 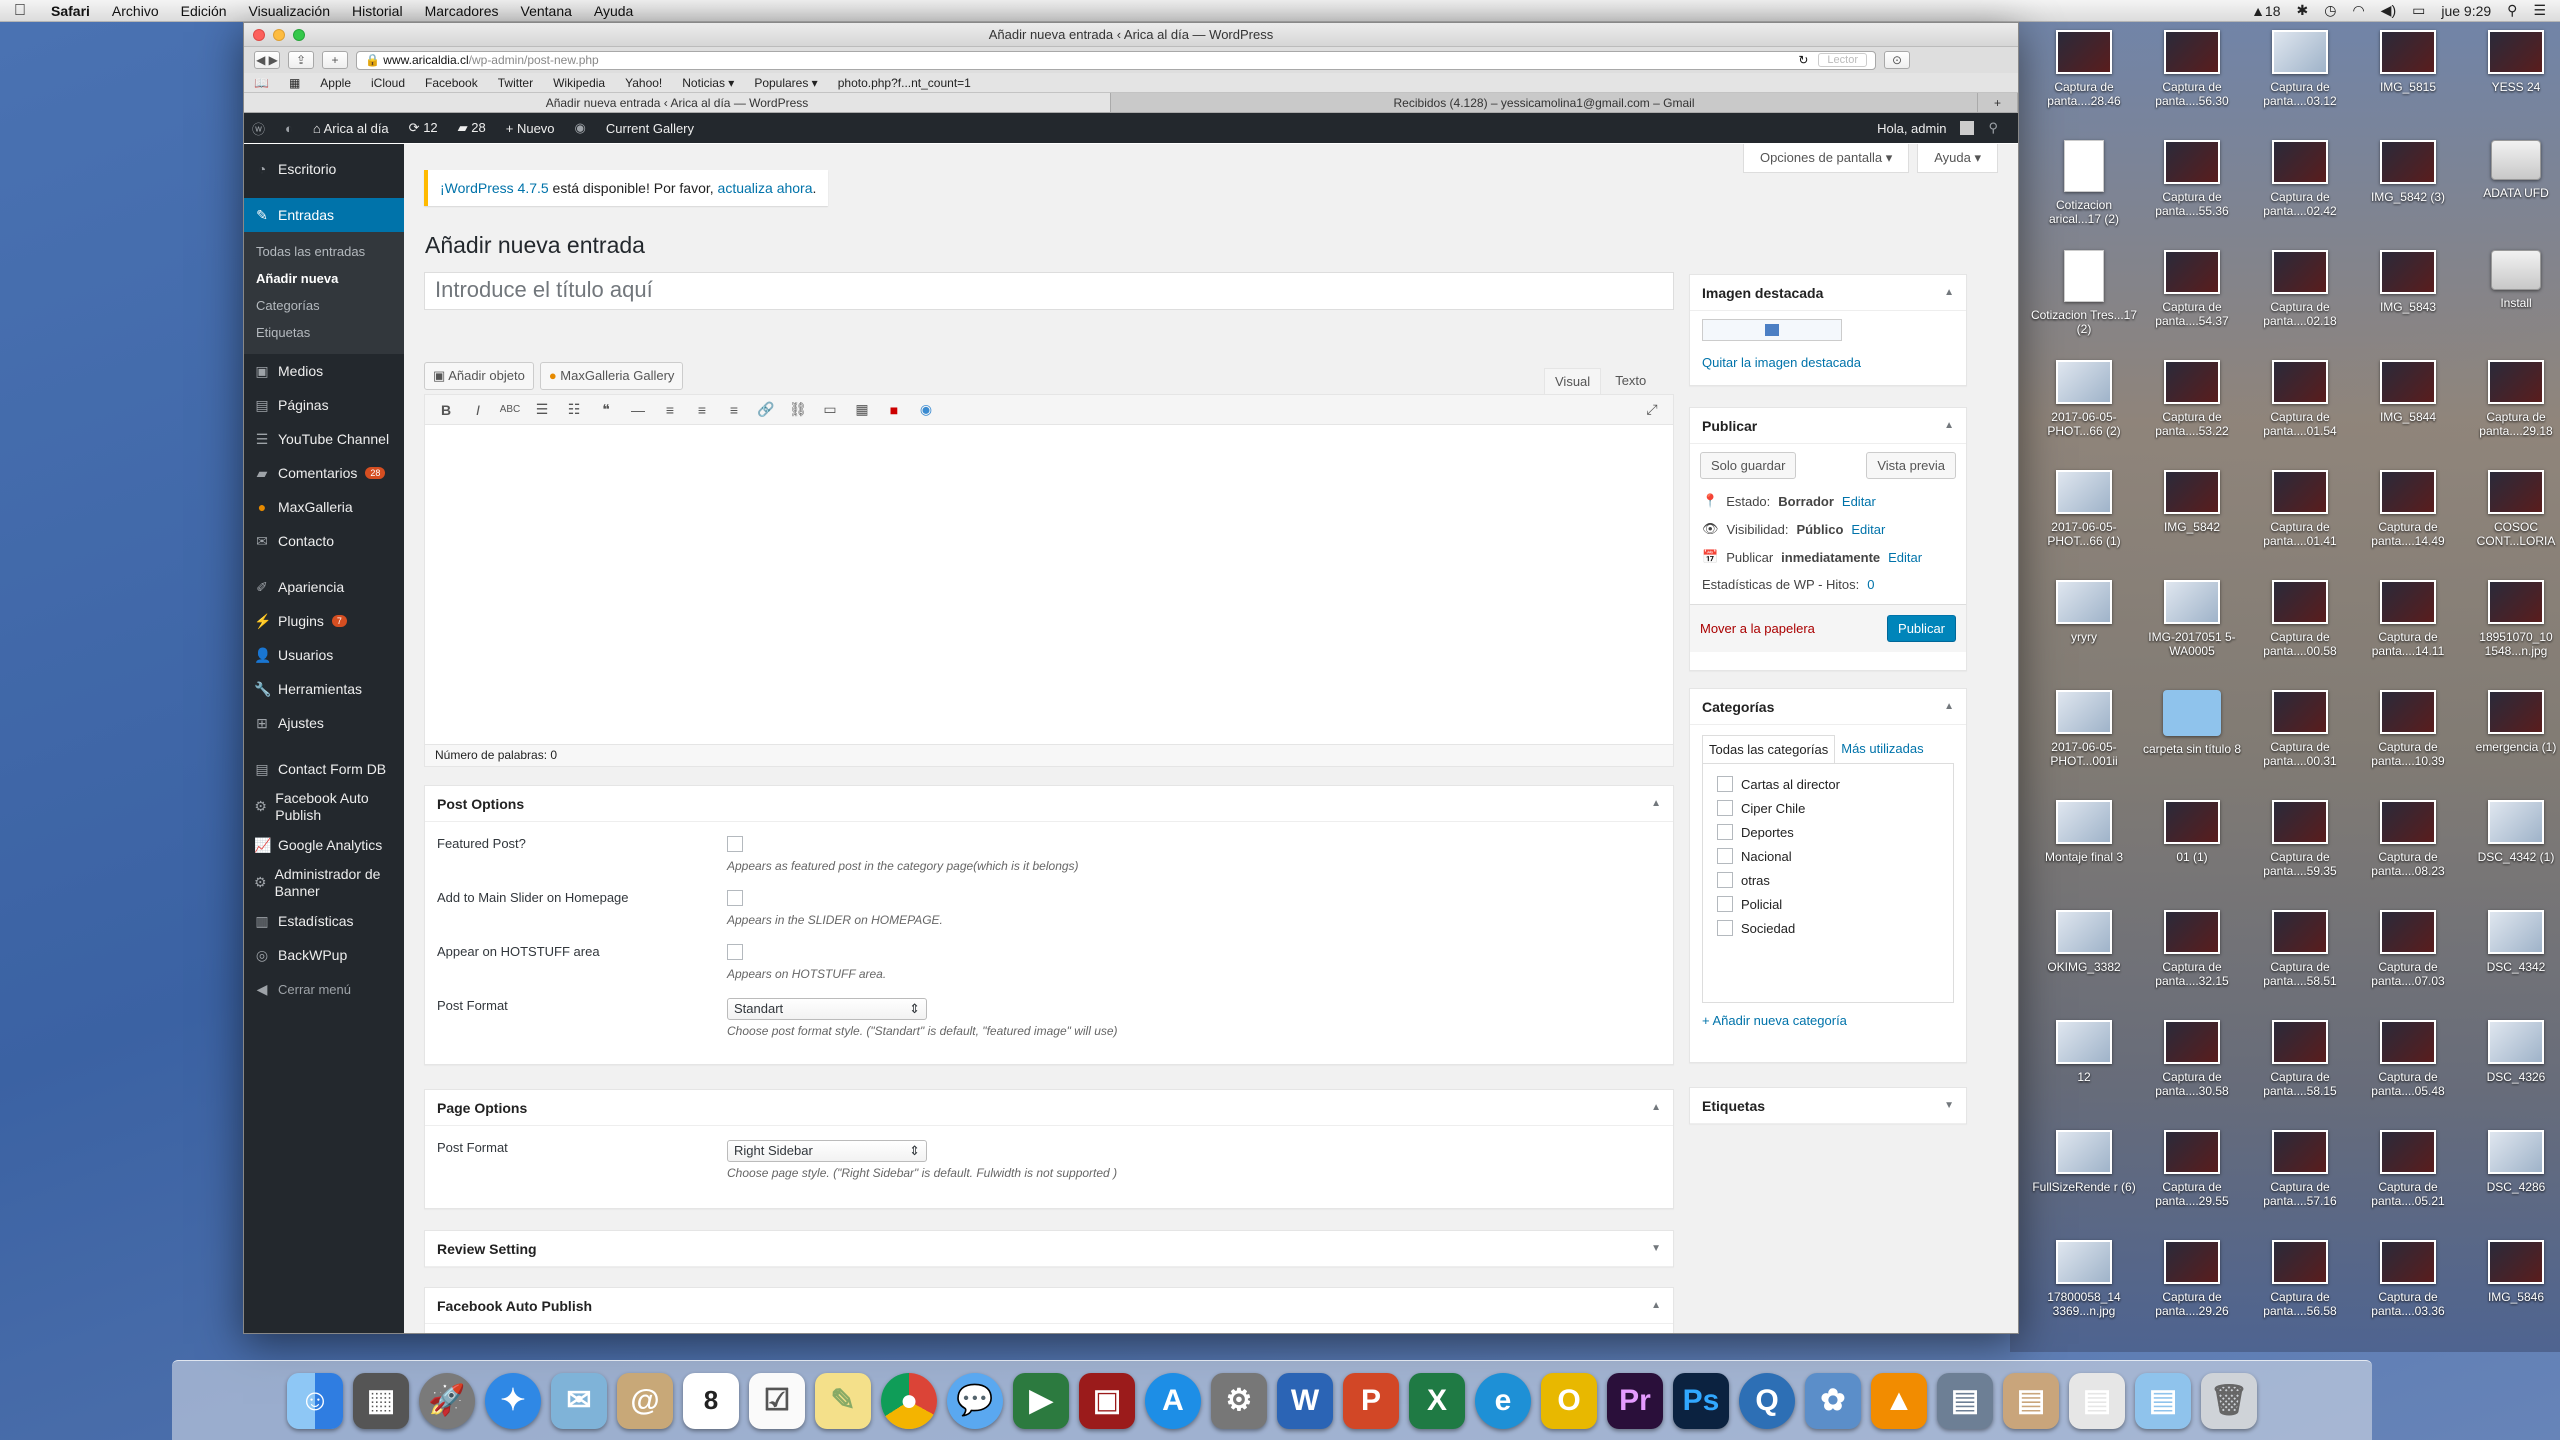 I want to click on powerpoint-icon: P, so click(x=1371, y=1400).